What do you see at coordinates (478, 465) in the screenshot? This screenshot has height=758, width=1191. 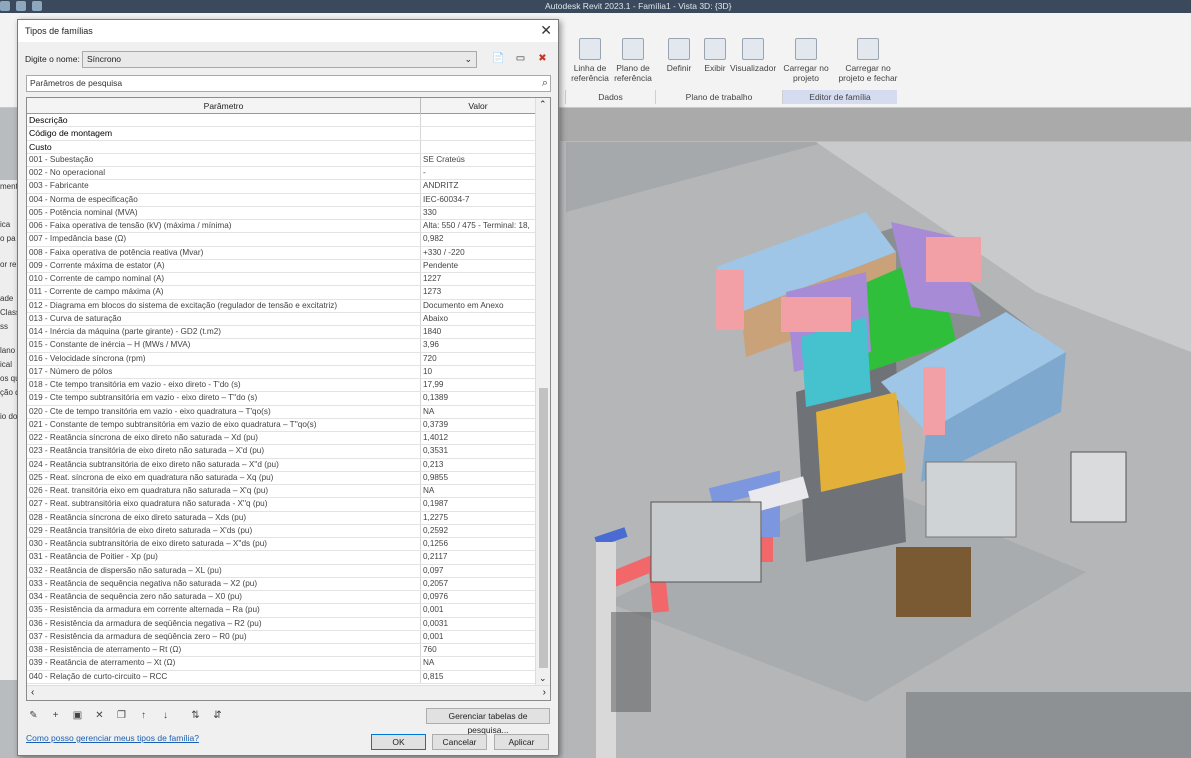 I see `parameter-value-cell: 0,213` at bounding box center [478, 465].